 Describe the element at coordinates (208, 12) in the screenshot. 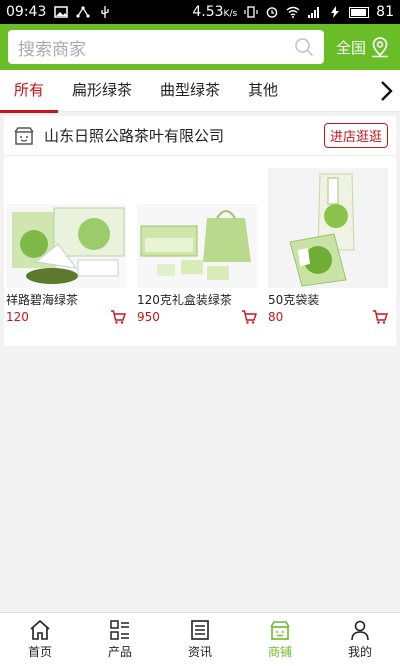

I see `status-net-speed: 4.53` at that location.